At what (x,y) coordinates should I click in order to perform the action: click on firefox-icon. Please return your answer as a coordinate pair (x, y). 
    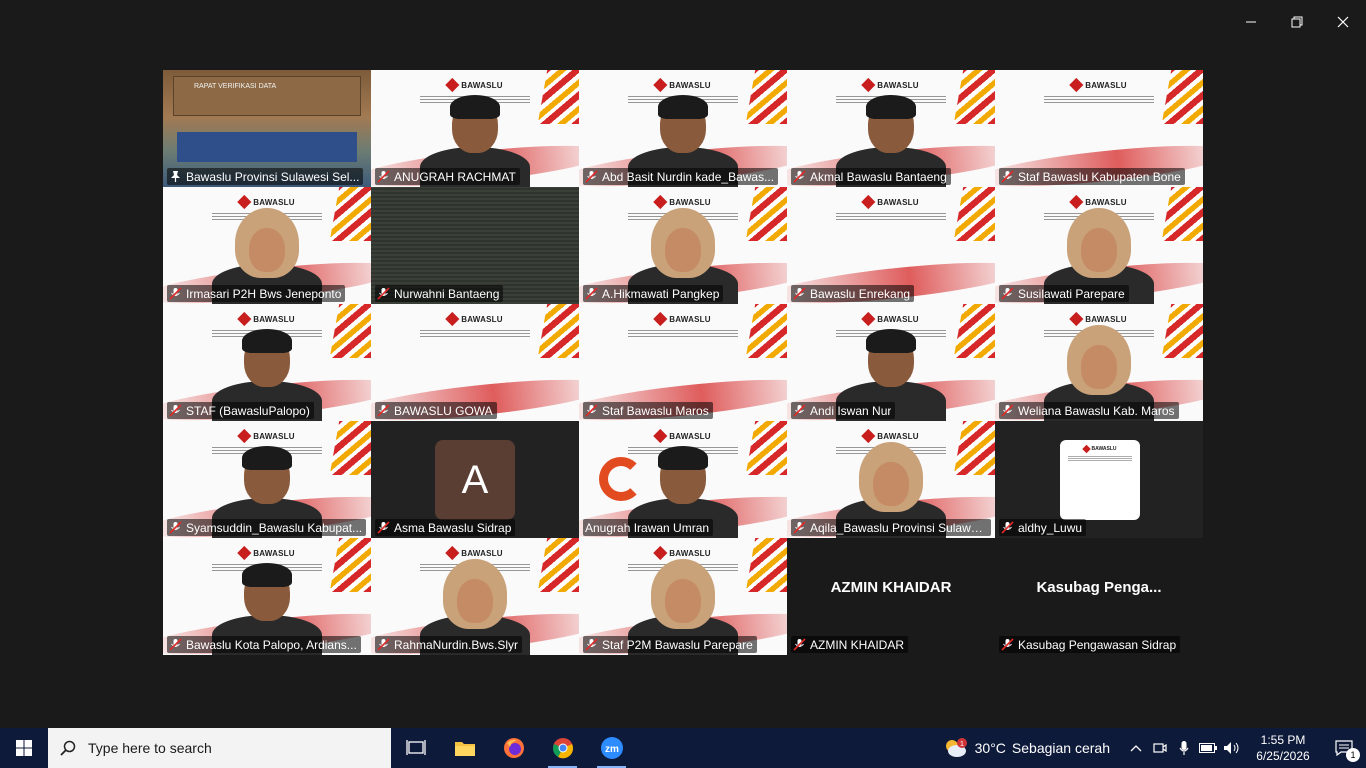
    Looking at the image, I should click on (513, 748).